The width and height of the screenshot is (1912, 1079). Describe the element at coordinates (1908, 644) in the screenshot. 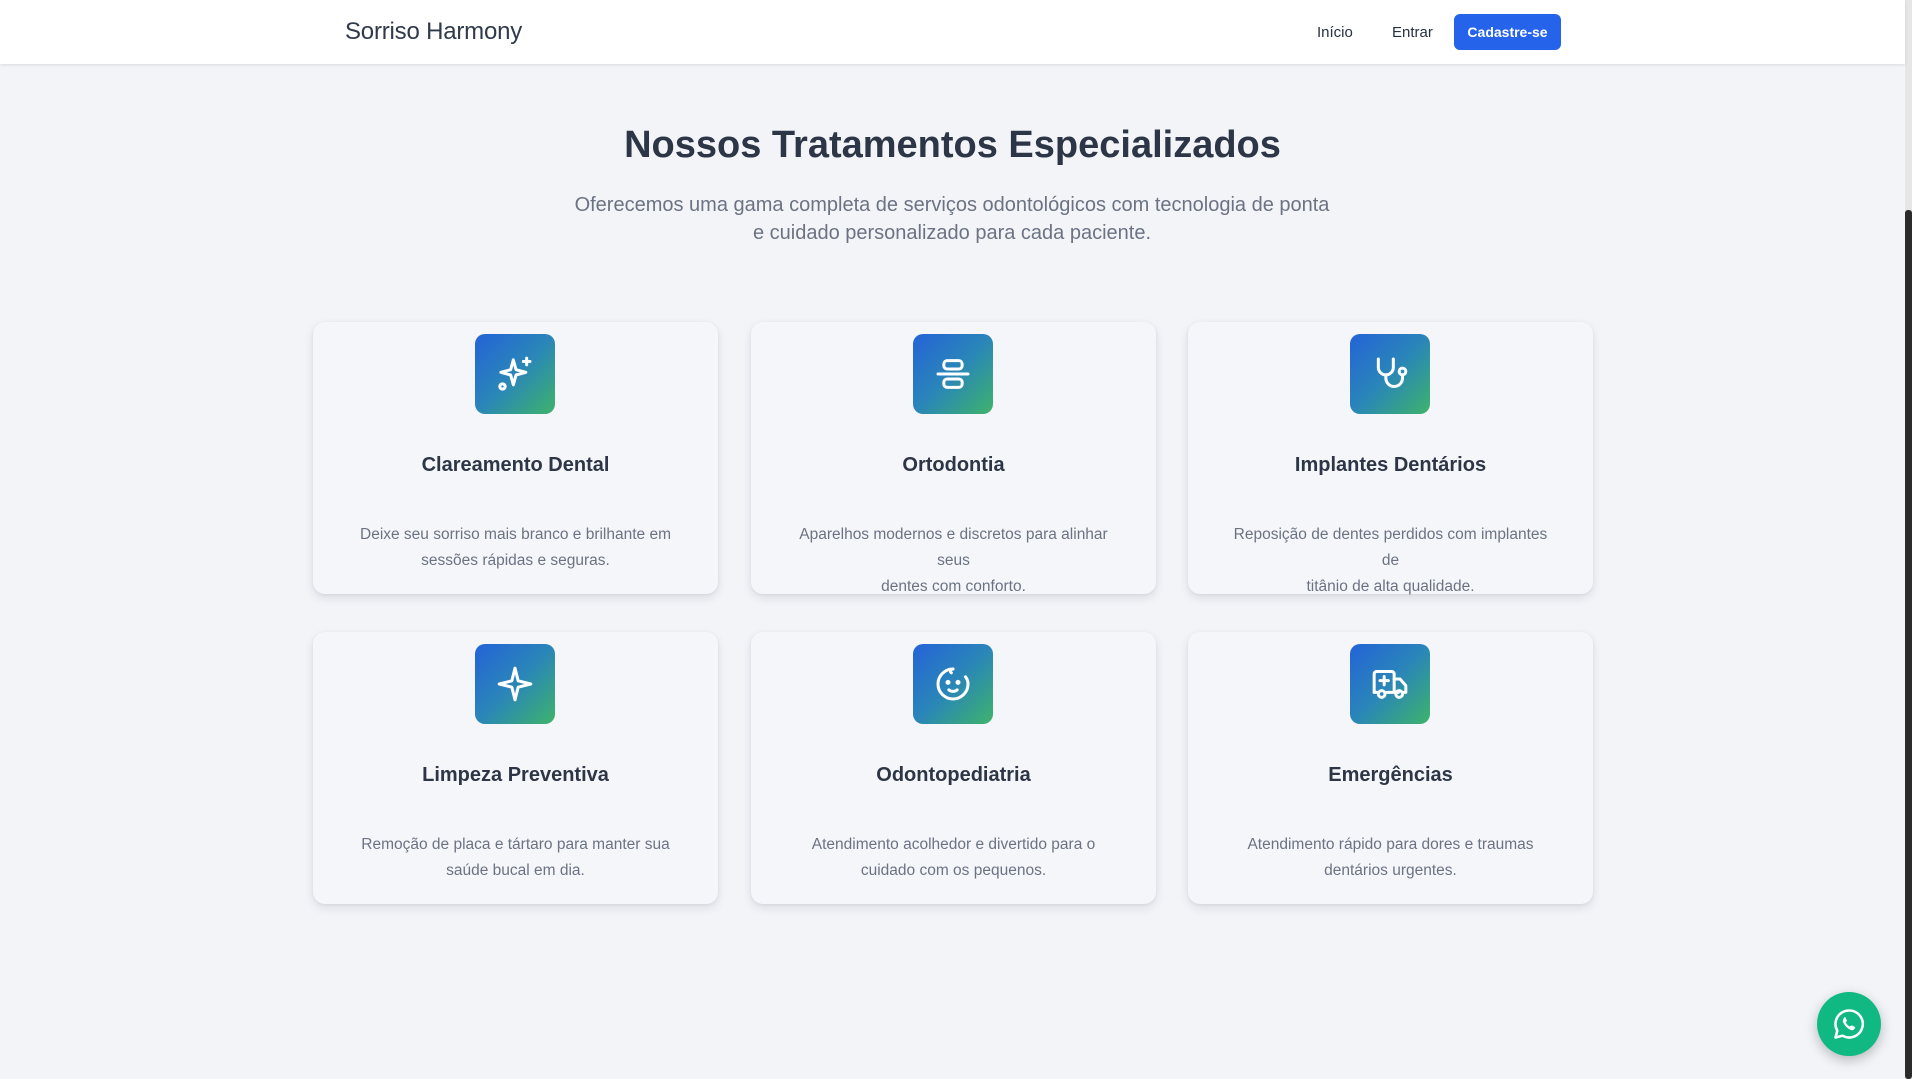

I see `scrollbar-thumb` at that location.